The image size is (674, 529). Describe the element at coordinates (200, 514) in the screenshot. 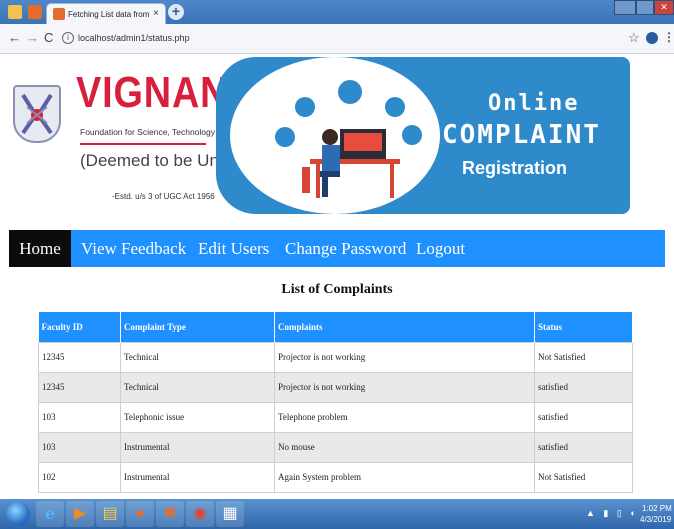

I see `chrome-icon: ◉` at that location.